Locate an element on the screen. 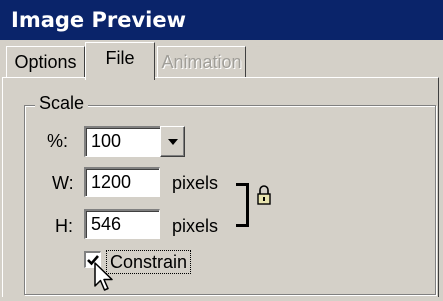 This screenshot has width=443, height=301. width-unit-label: pixels is located at coordinates (195, 183).